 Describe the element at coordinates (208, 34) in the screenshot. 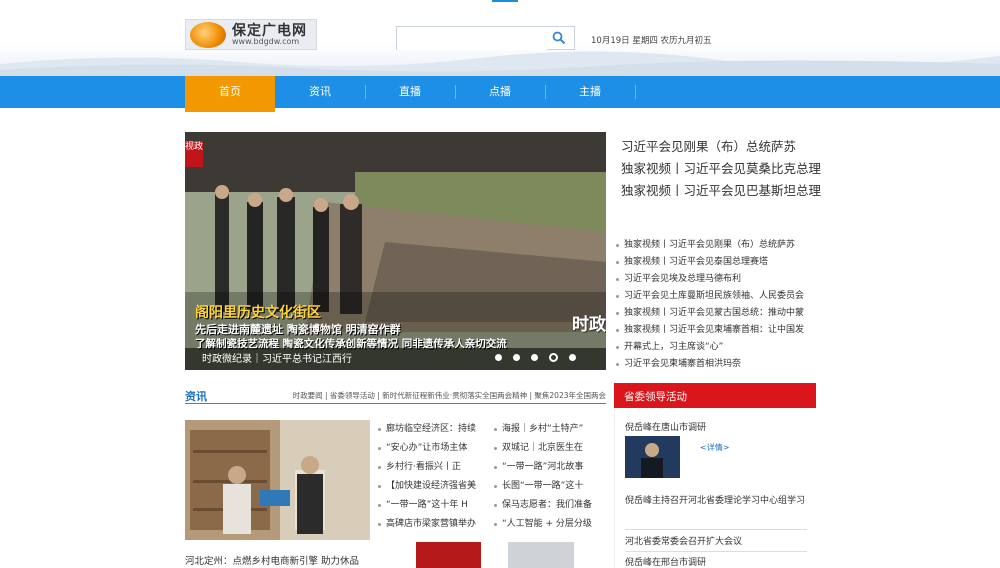

I see `logo-emblem-icon` at that location.